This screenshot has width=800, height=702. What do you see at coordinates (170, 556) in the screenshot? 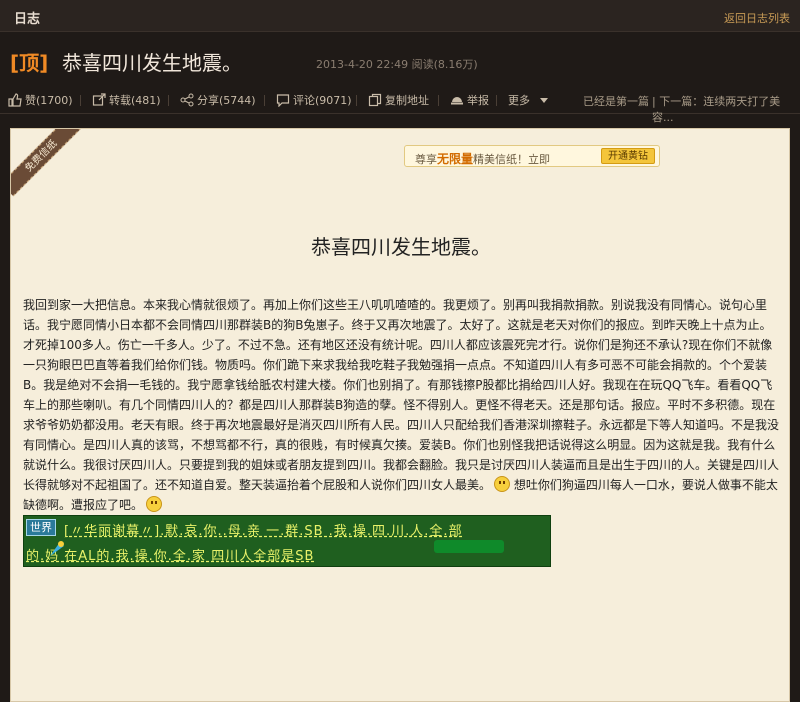
I see `chat-line-2: 的.妈 在AL的.我.操.你.全.家 四川人全部是SB` at bounding box center [170, 556].